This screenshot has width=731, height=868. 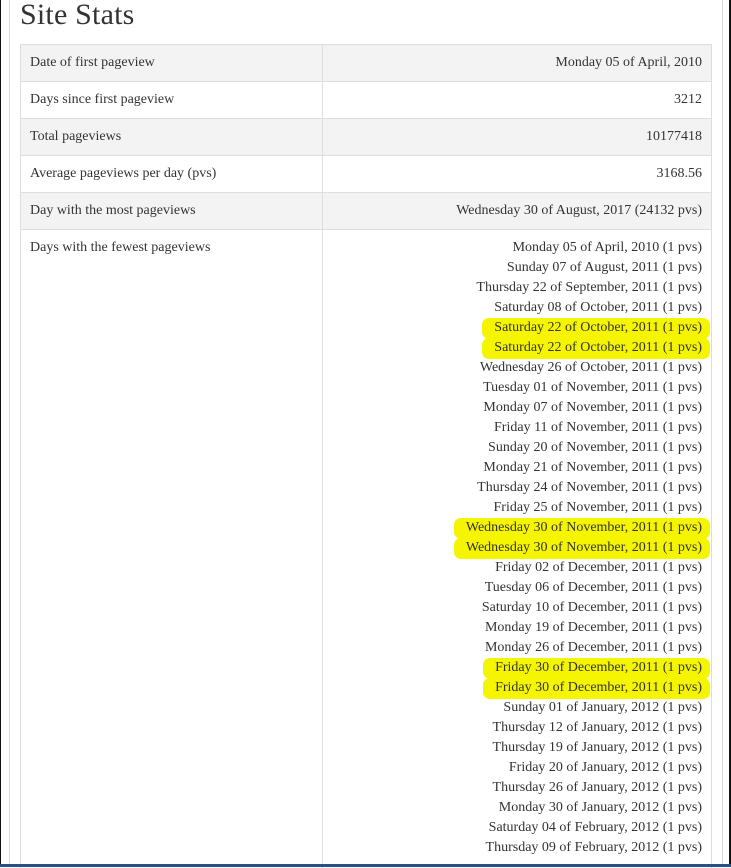 What do you see at coordinates (172, 63) in the screenshot?
I see `stat-label: Date of first pageview` at bounding box center [172, 63].